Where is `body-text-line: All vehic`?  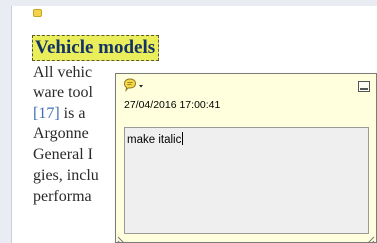 body-text-line: All vehic is located at coordinates (62, 73).